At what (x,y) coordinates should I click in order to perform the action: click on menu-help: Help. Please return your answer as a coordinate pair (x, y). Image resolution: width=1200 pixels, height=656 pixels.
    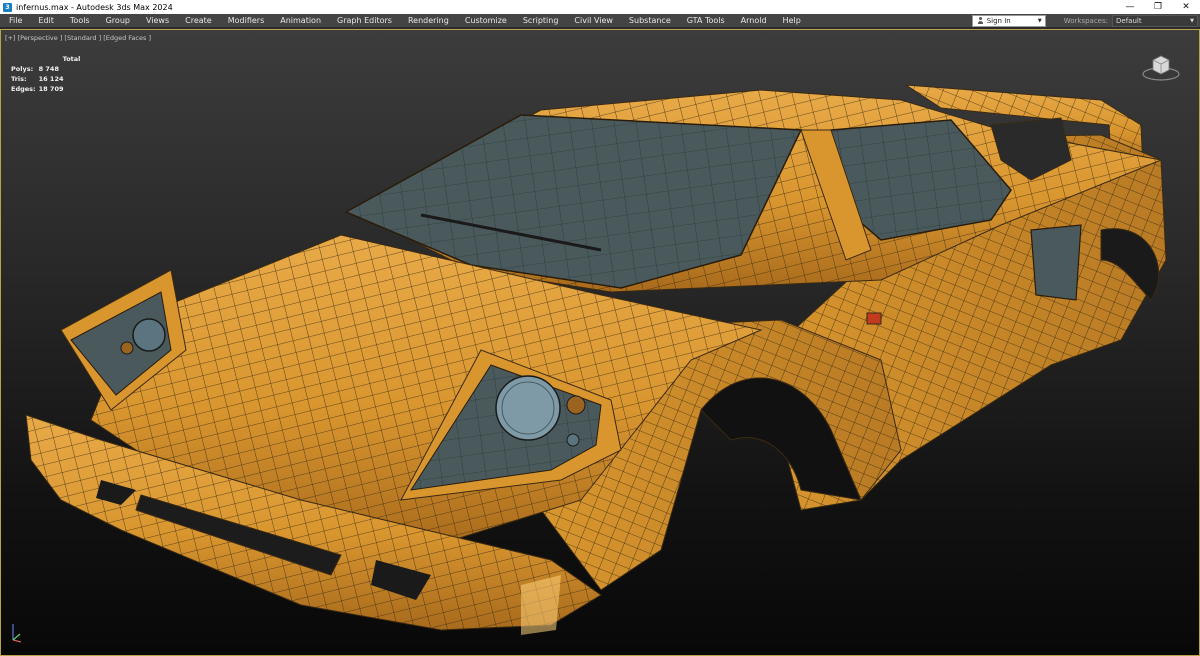
    Looking at the image, I should click on (792, 20).